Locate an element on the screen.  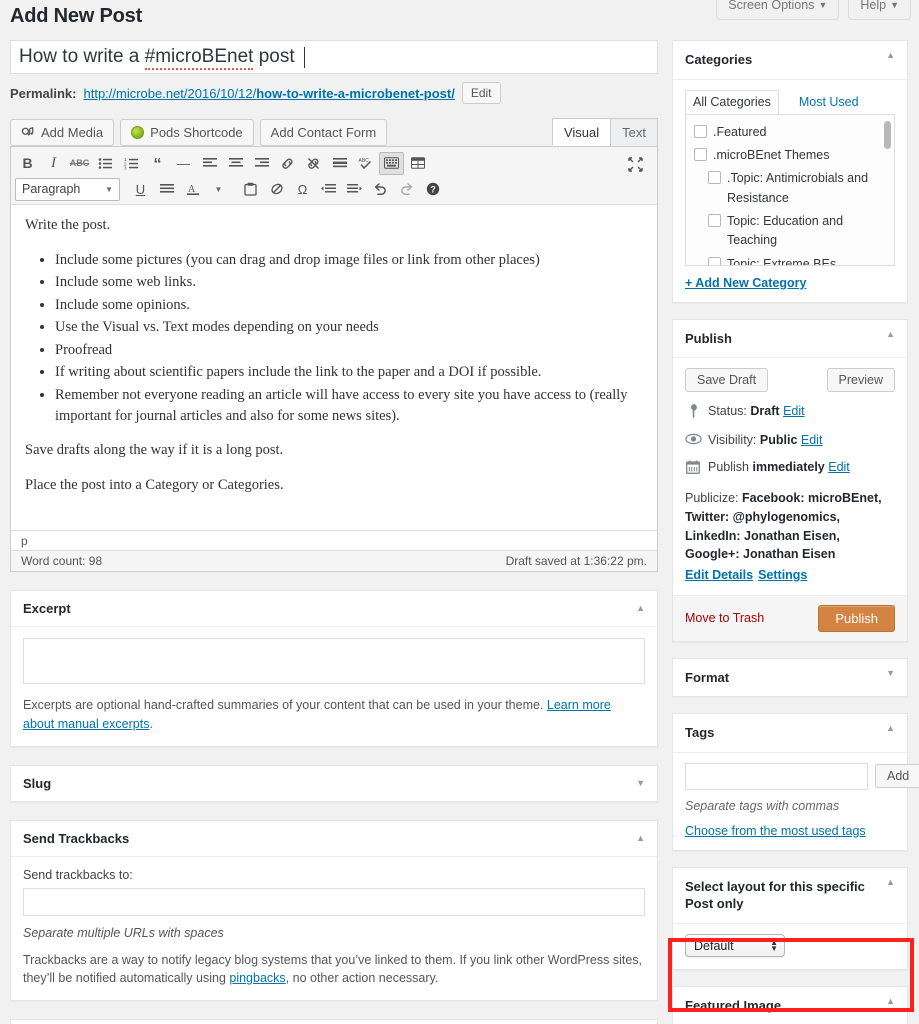
align-center-icon is located at coordinates (235, 163).